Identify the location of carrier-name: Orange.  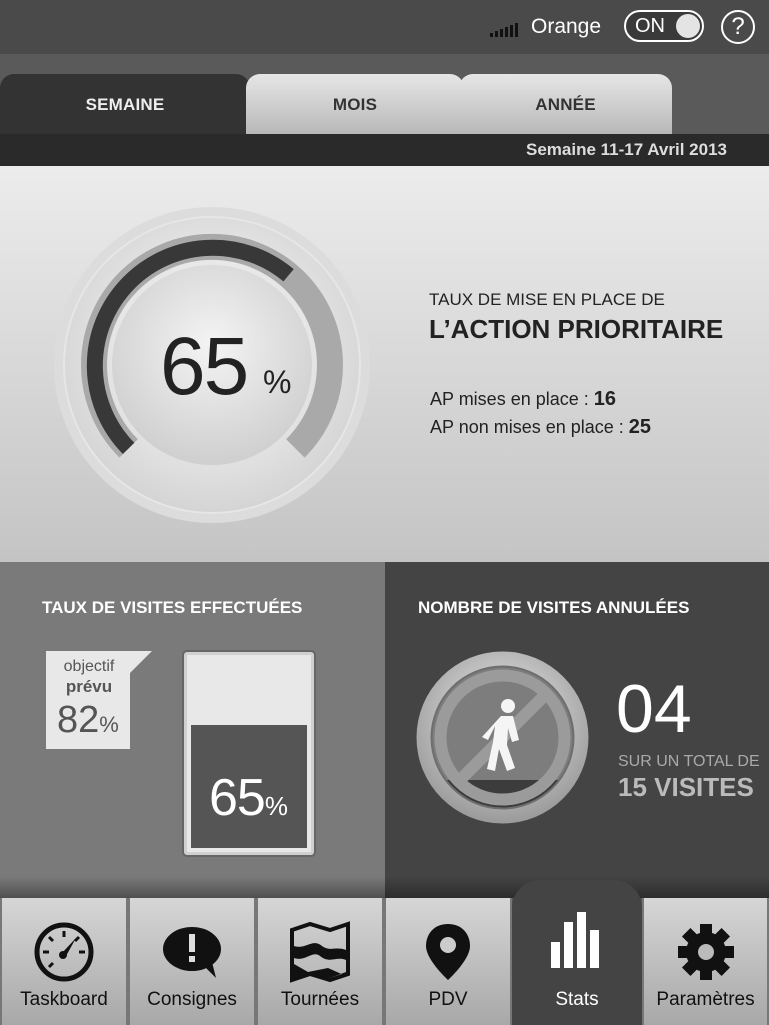
(566, 26).